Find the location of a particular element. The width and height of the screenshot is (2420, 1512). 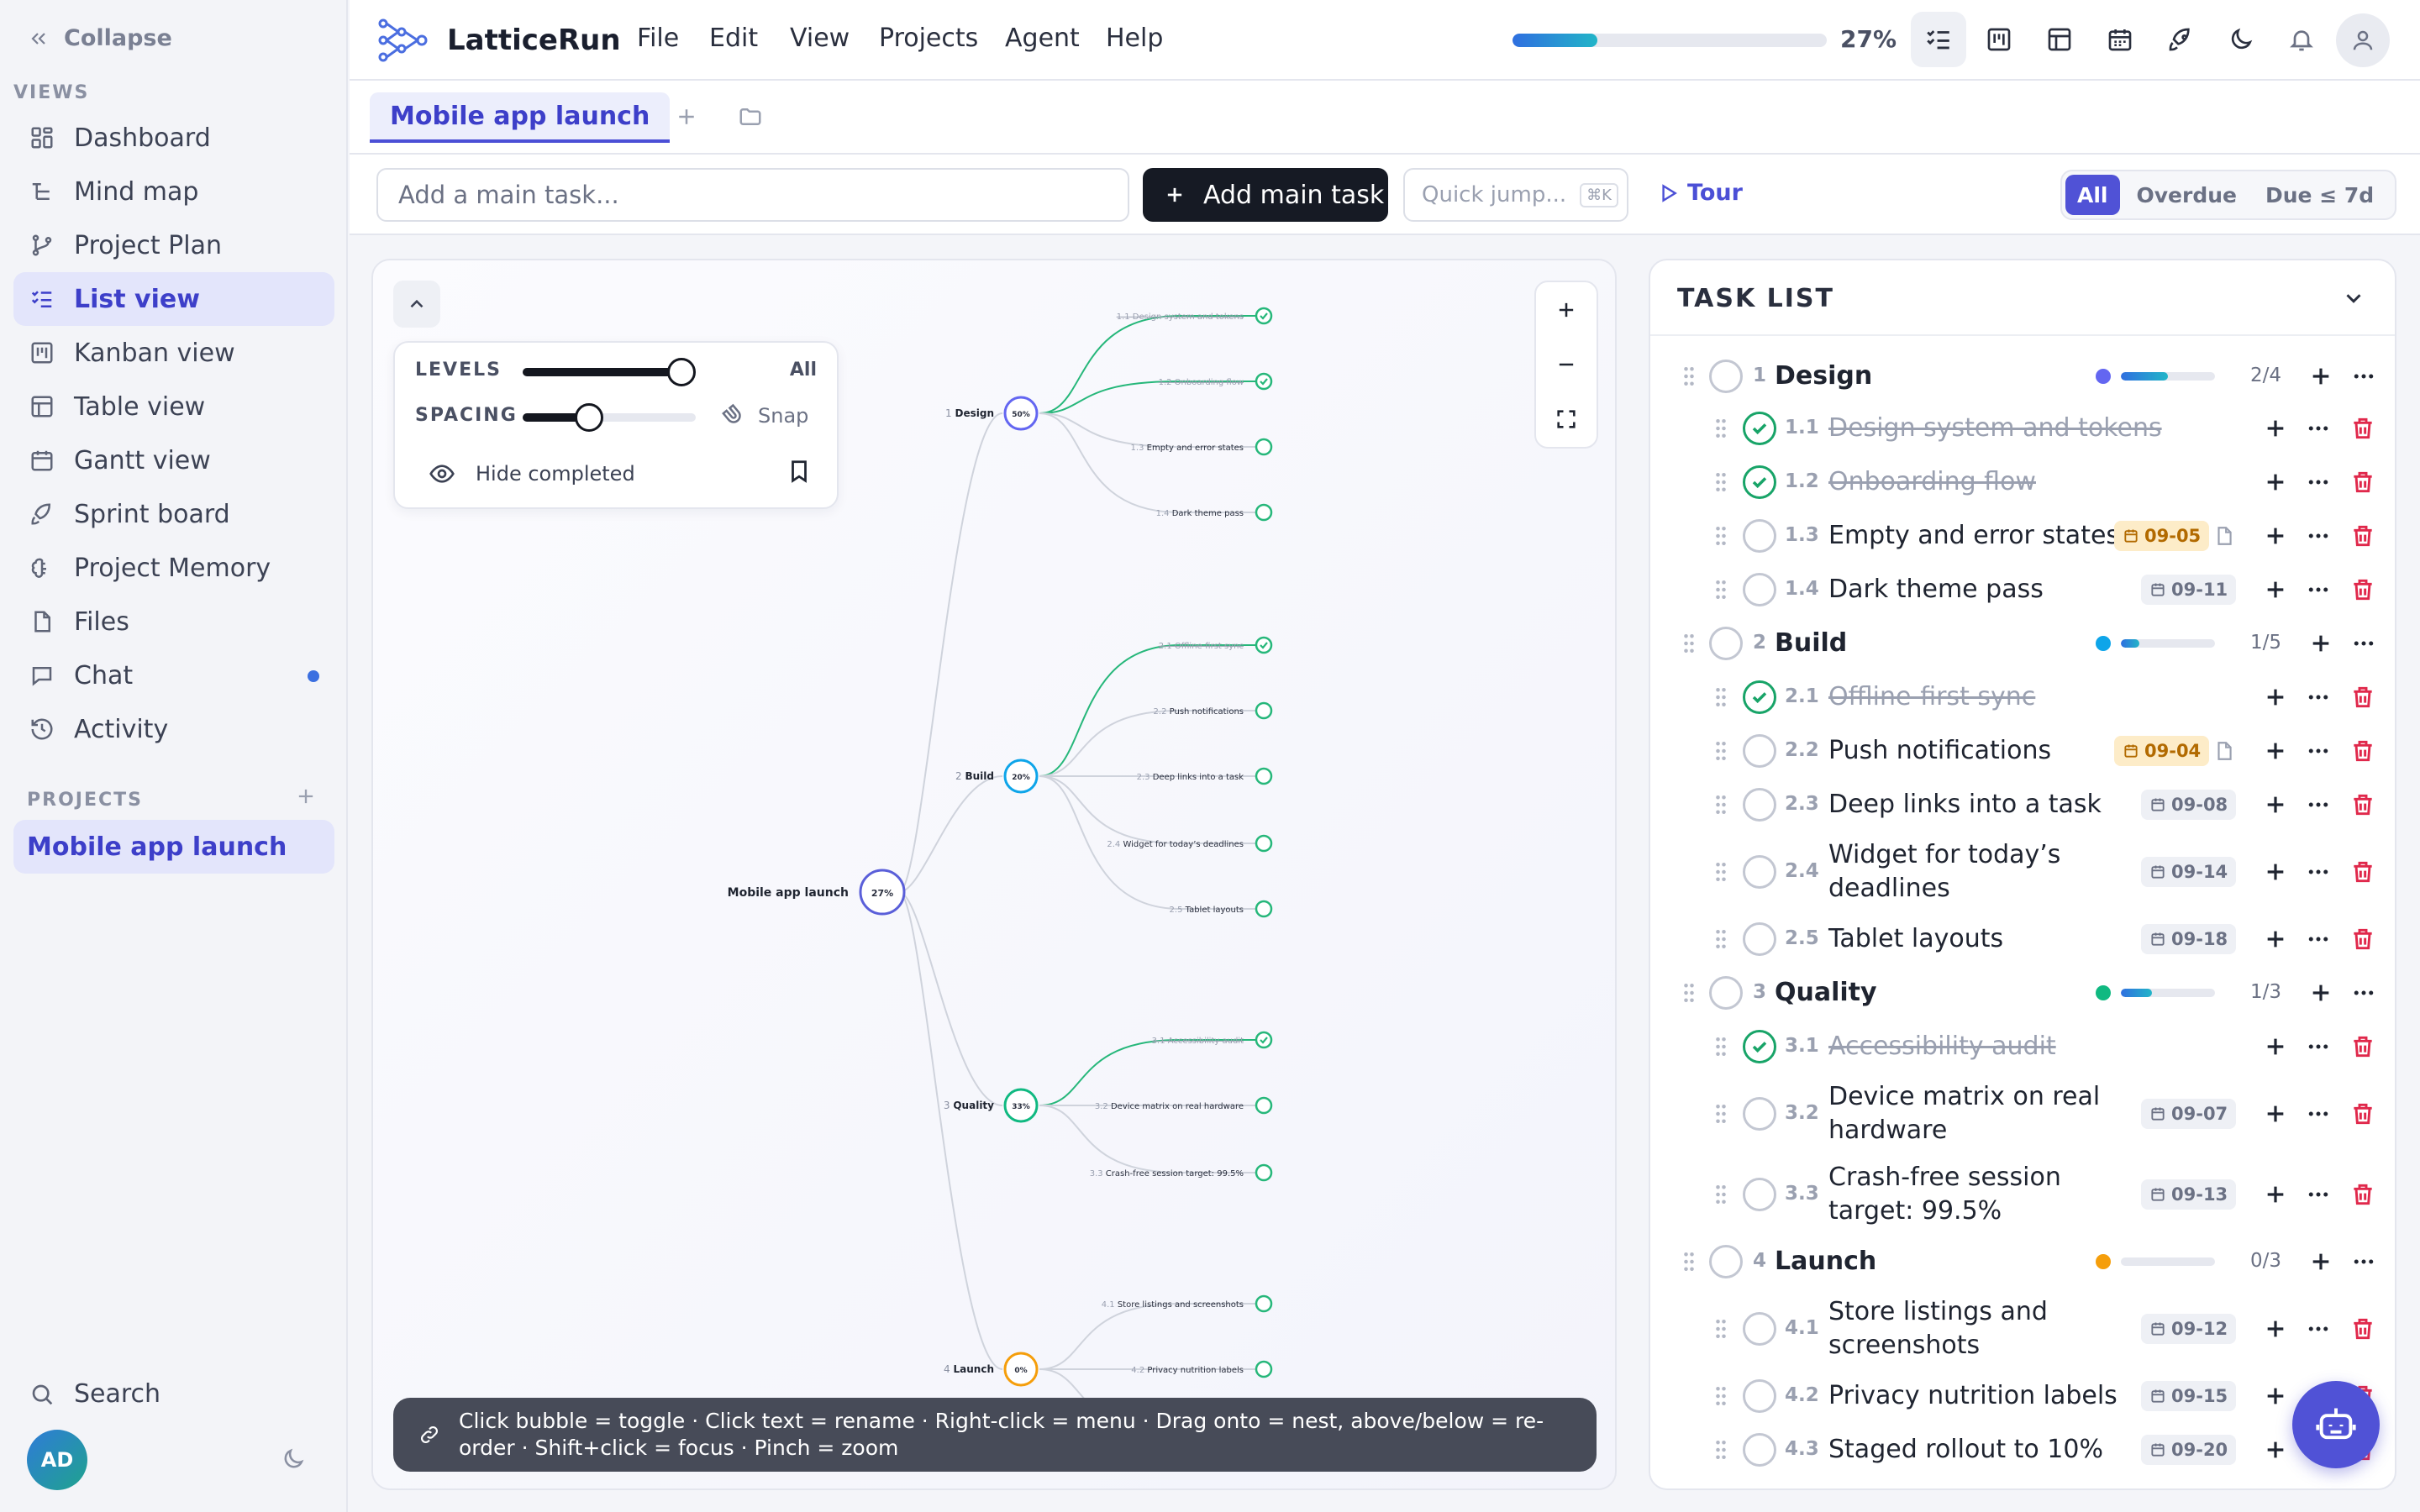

tour-button: Tour is located at coordinates (1700, 193).